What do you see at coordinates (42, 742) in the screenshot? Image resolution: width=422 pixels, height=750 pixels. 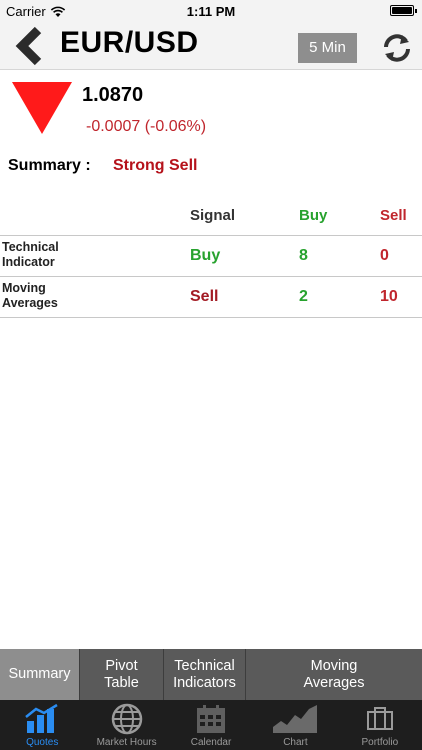 I see `tab-label: Quotes` at bounding box center [42, 742].